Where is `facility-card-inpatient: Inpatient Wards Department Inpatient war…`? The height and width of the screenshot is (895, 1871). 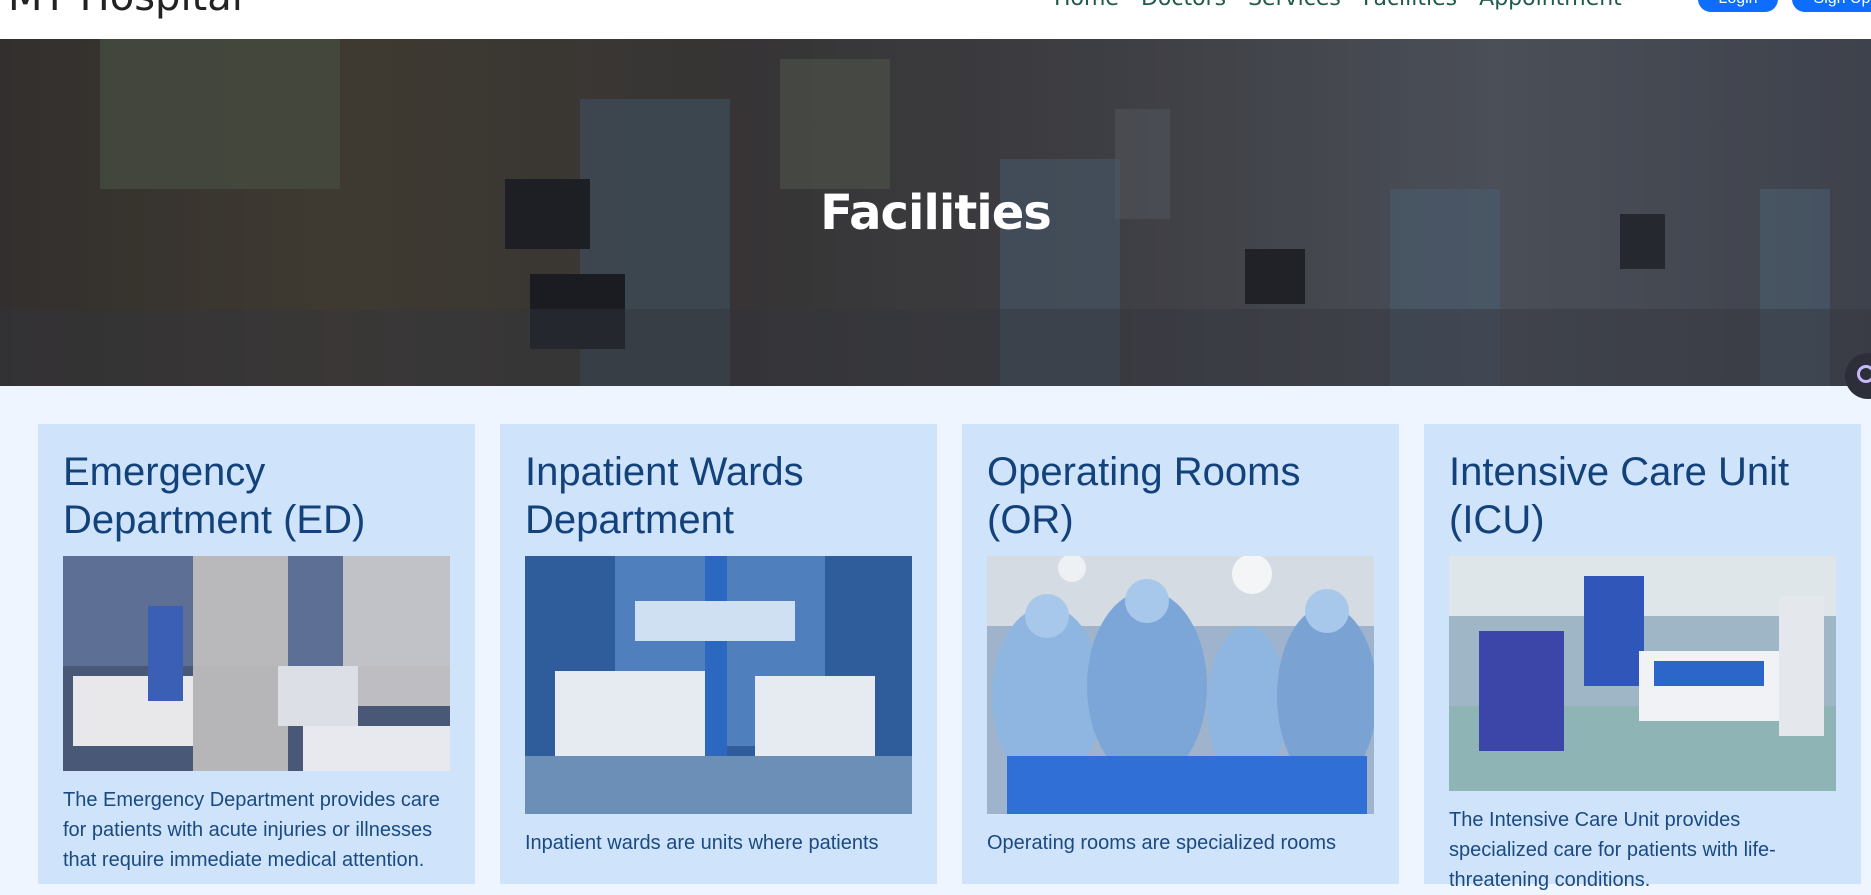 facility-card-inpatient: Inpatient Wards Department Inpatient war… is located at coordinates (718, 654).